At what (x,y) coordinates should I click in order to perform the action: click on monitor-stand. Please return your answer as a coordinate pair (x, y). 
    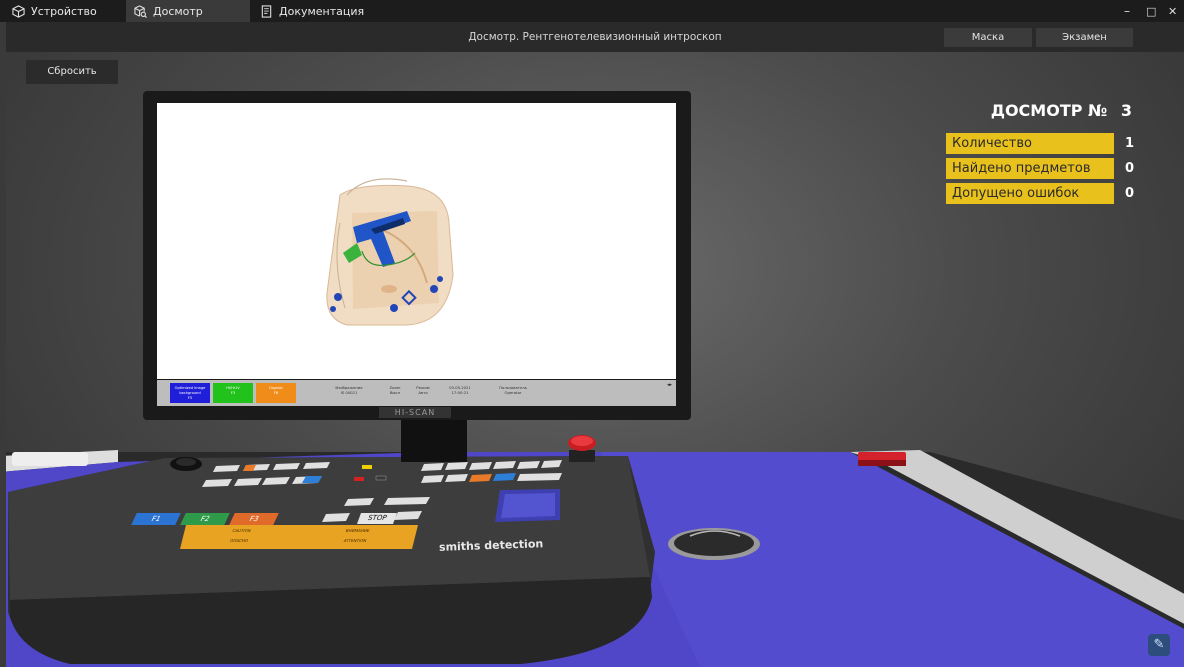
    Looking at the image, I should click on (434, 441).